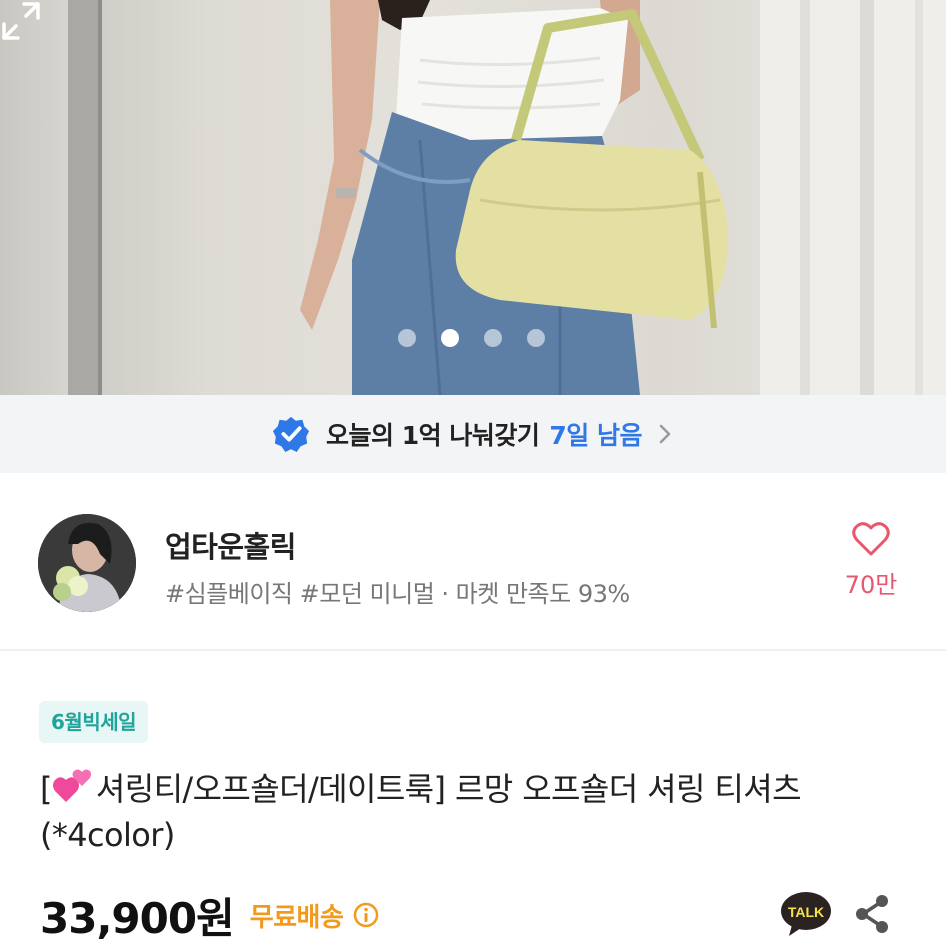  I want to click on avatar-image, so click(87, 563).